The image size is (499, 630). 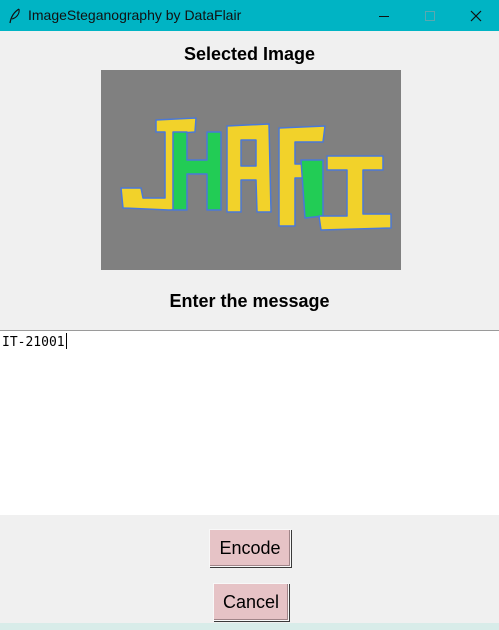 I want to click on enter-message-label: Enter the message, so click(x=249, y=301).